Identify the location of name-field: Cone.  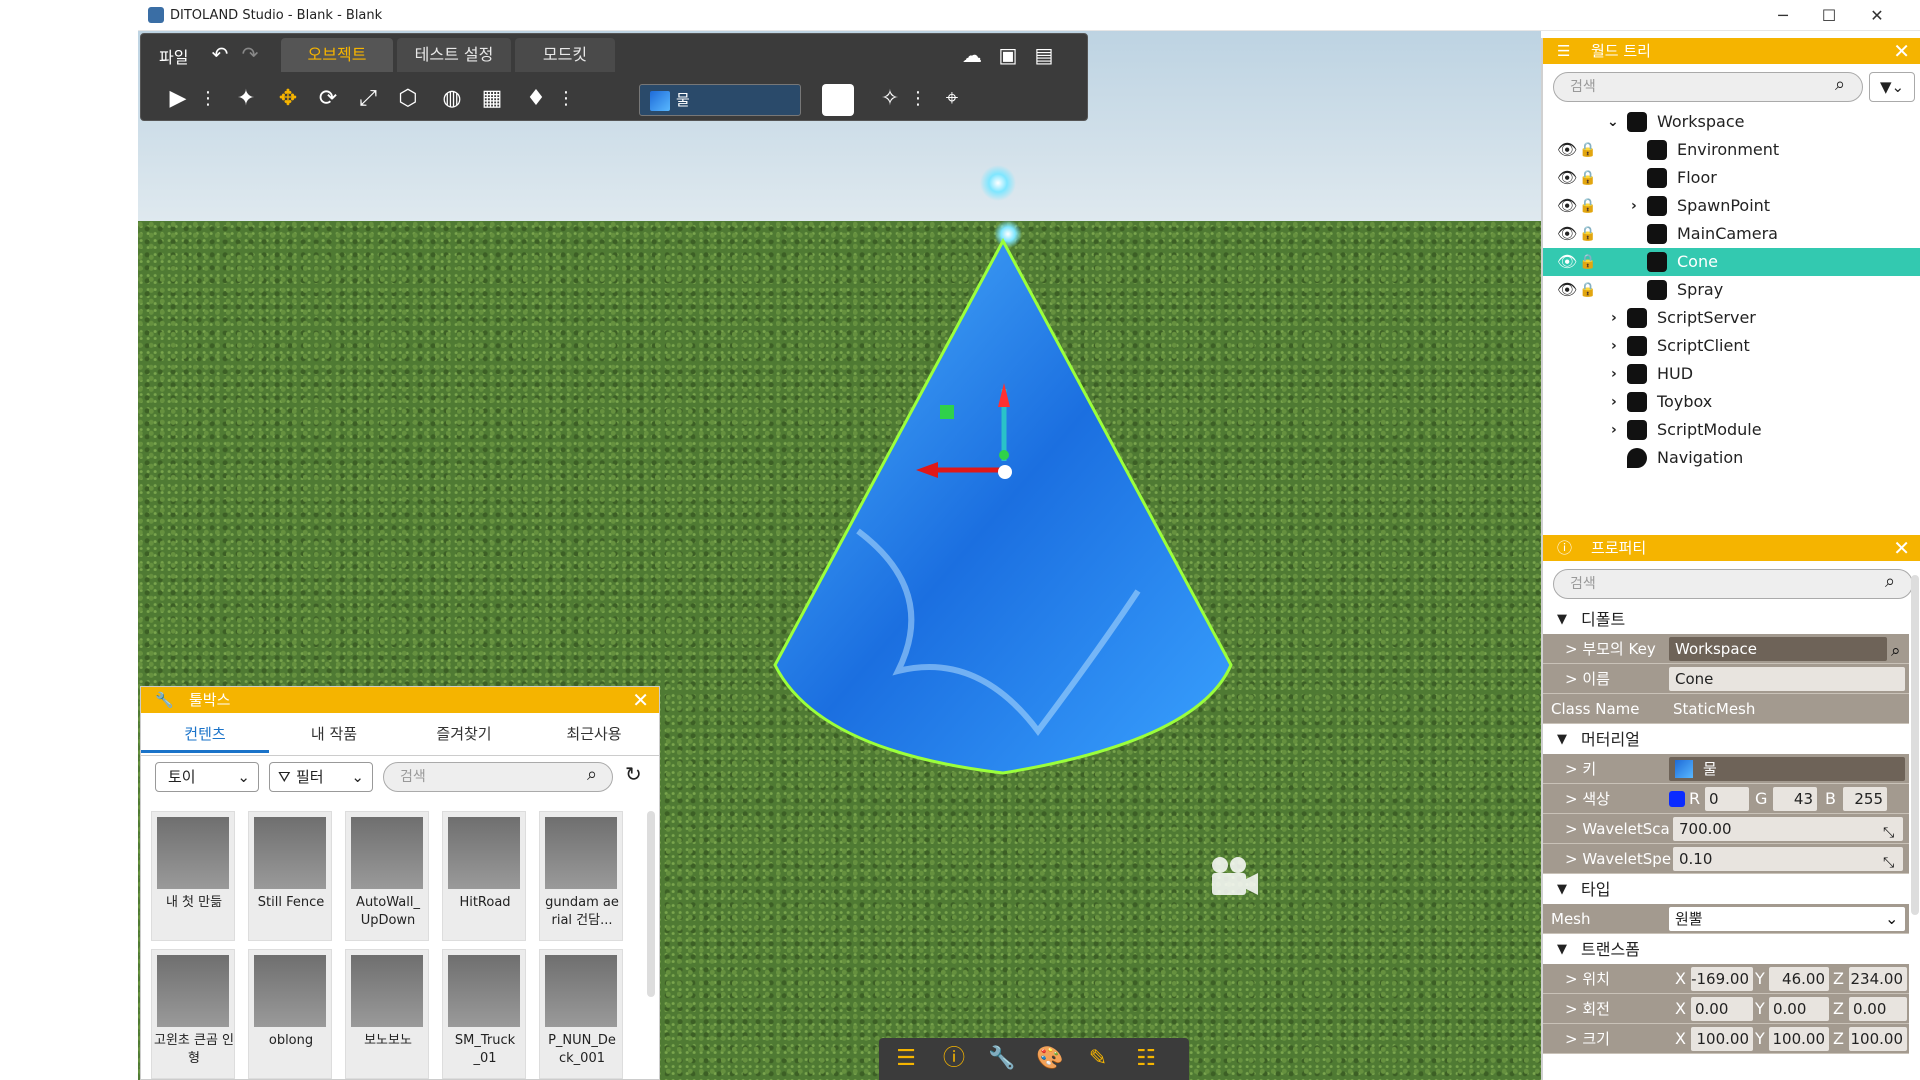
(1787, 679).